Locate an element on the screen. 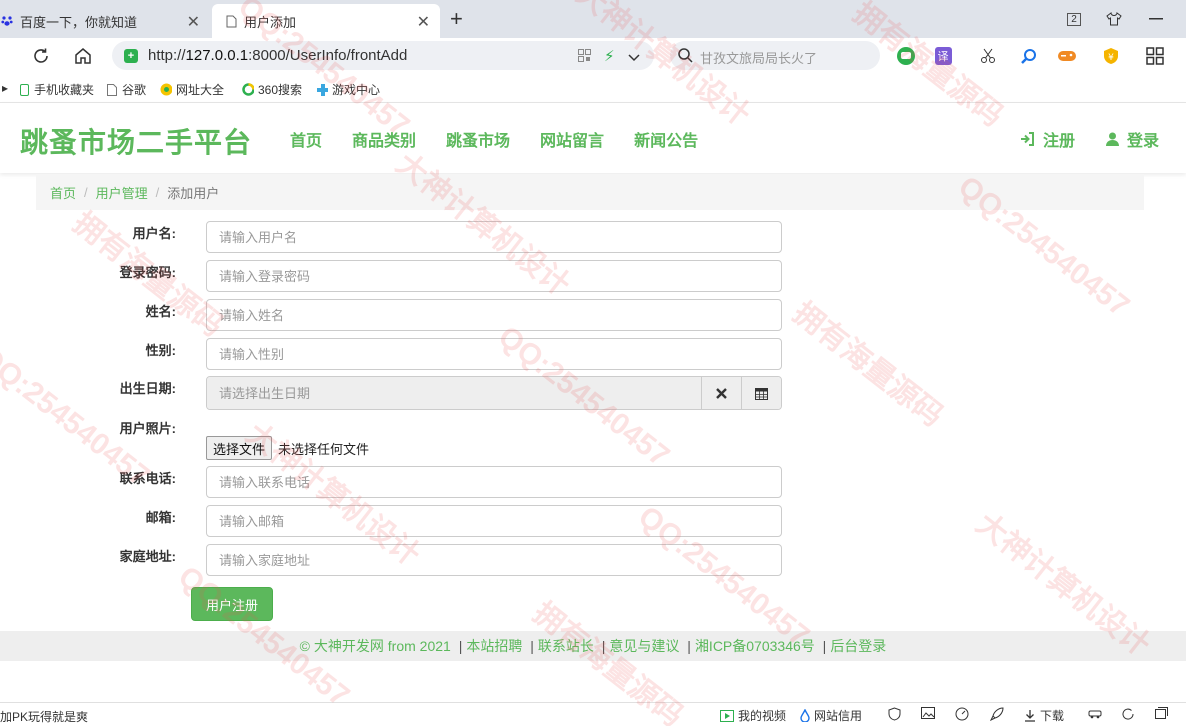 Image resolution: width=1186 pixels, height=727 pixels. name-label: 姓名: is located at coordinates (160, 311).